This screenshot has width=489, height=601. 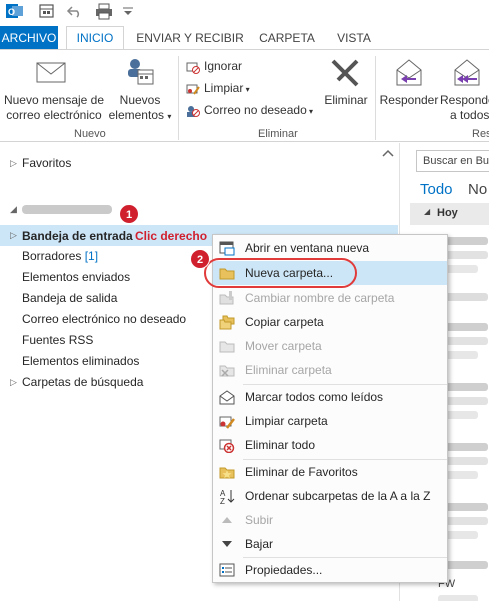 I want to click on junk-button: Correo no deseado ▾, so click(x=249, y=110).